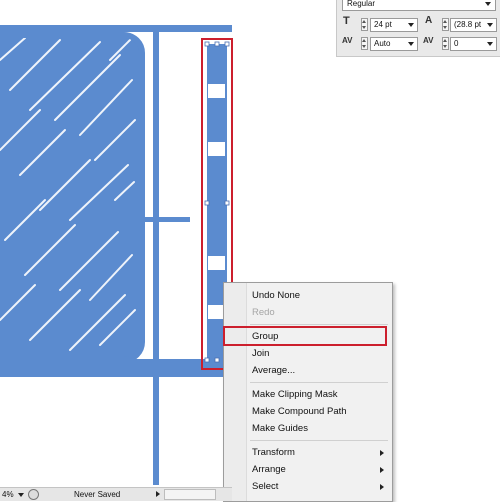  I want to click on top-bar-shape, so click(116, 28).